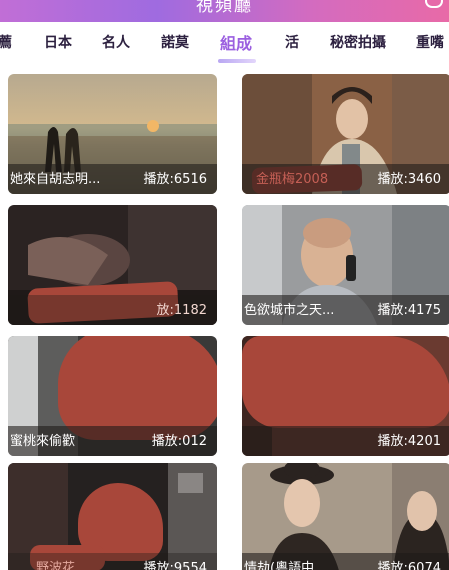  Describe the element at coordinates (345, 561) in the screenshot. I see `video-caption: 情劫(粵語中... 播放:6074` at that location.